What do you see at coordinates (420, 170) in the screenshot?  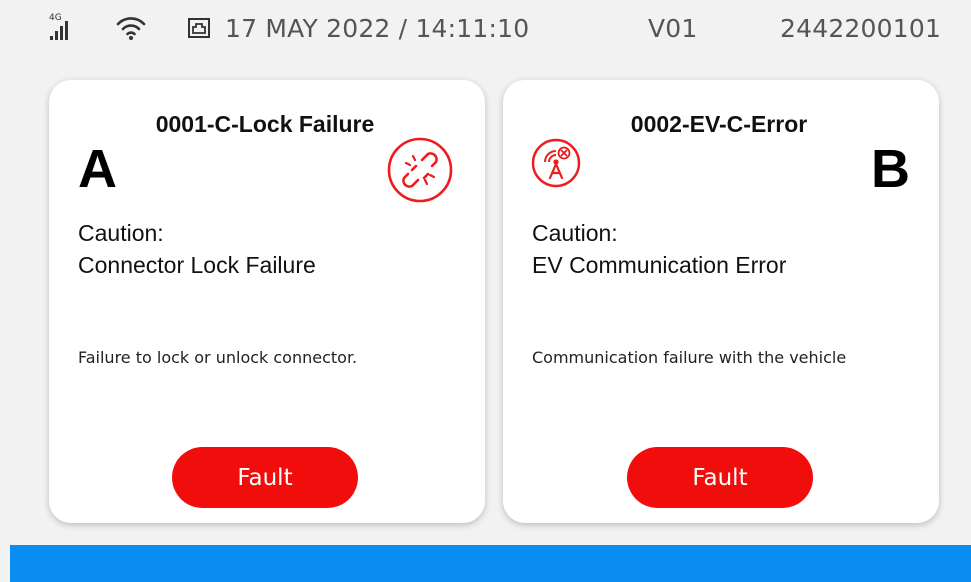 I see `broken-link-icon` at bounding box center [420, 170].